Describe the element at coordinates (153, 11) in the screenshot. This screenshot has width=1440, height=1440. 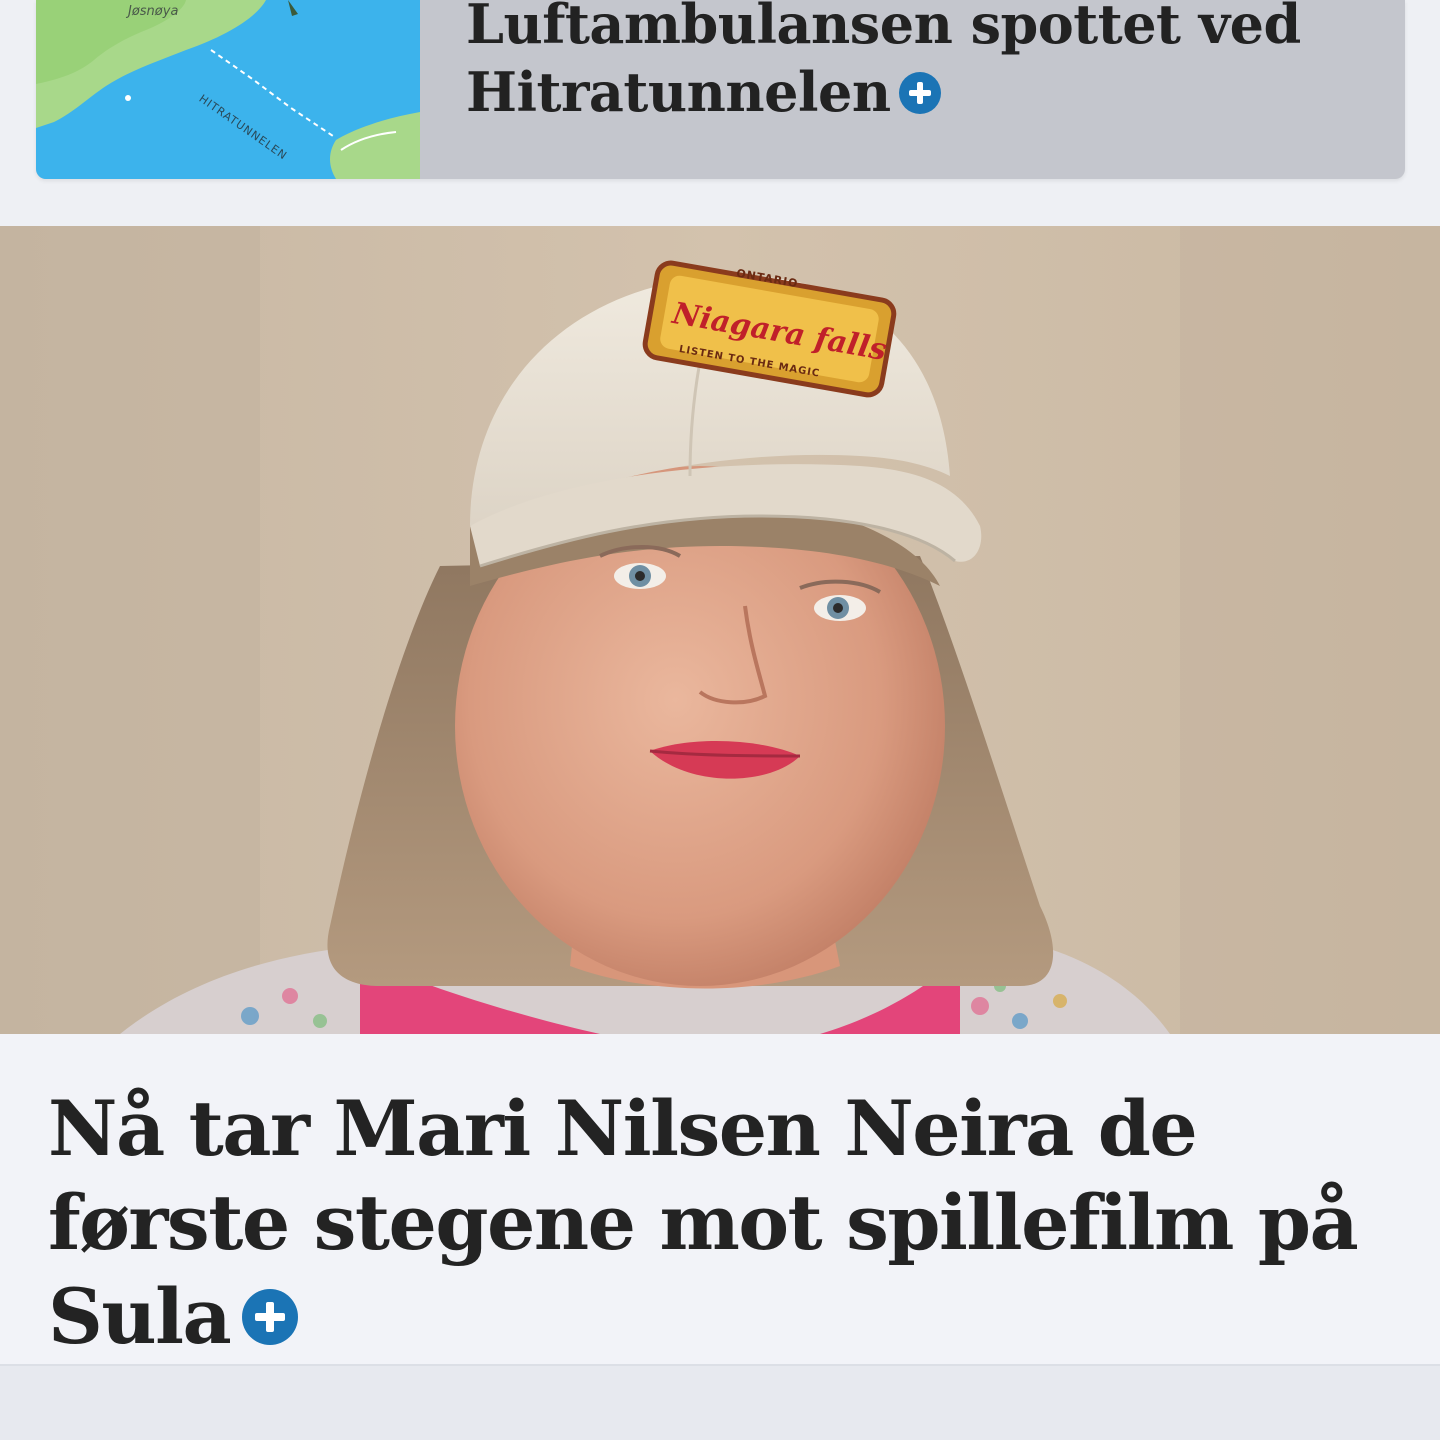
I see `map-label-island: Jøsnøya` at that location.